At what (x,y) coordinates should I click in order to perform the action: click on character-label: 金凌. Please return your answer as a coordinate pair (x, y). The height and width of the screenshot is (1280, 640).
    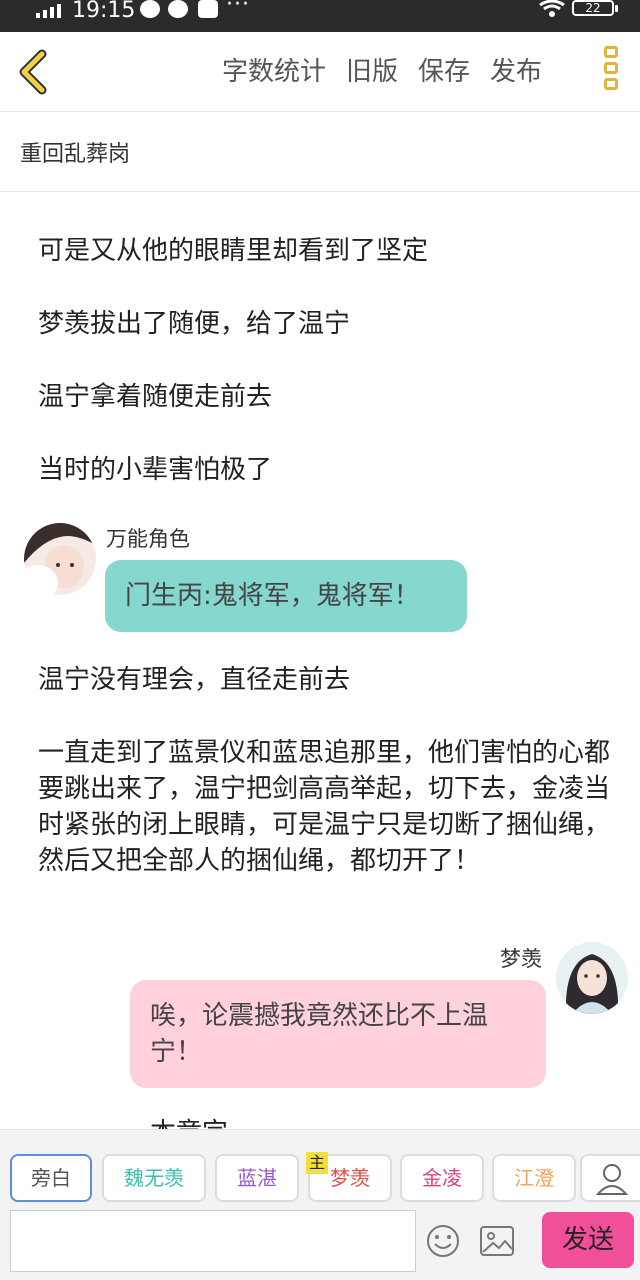
    Looking at the image, I should click on (442, 1178).